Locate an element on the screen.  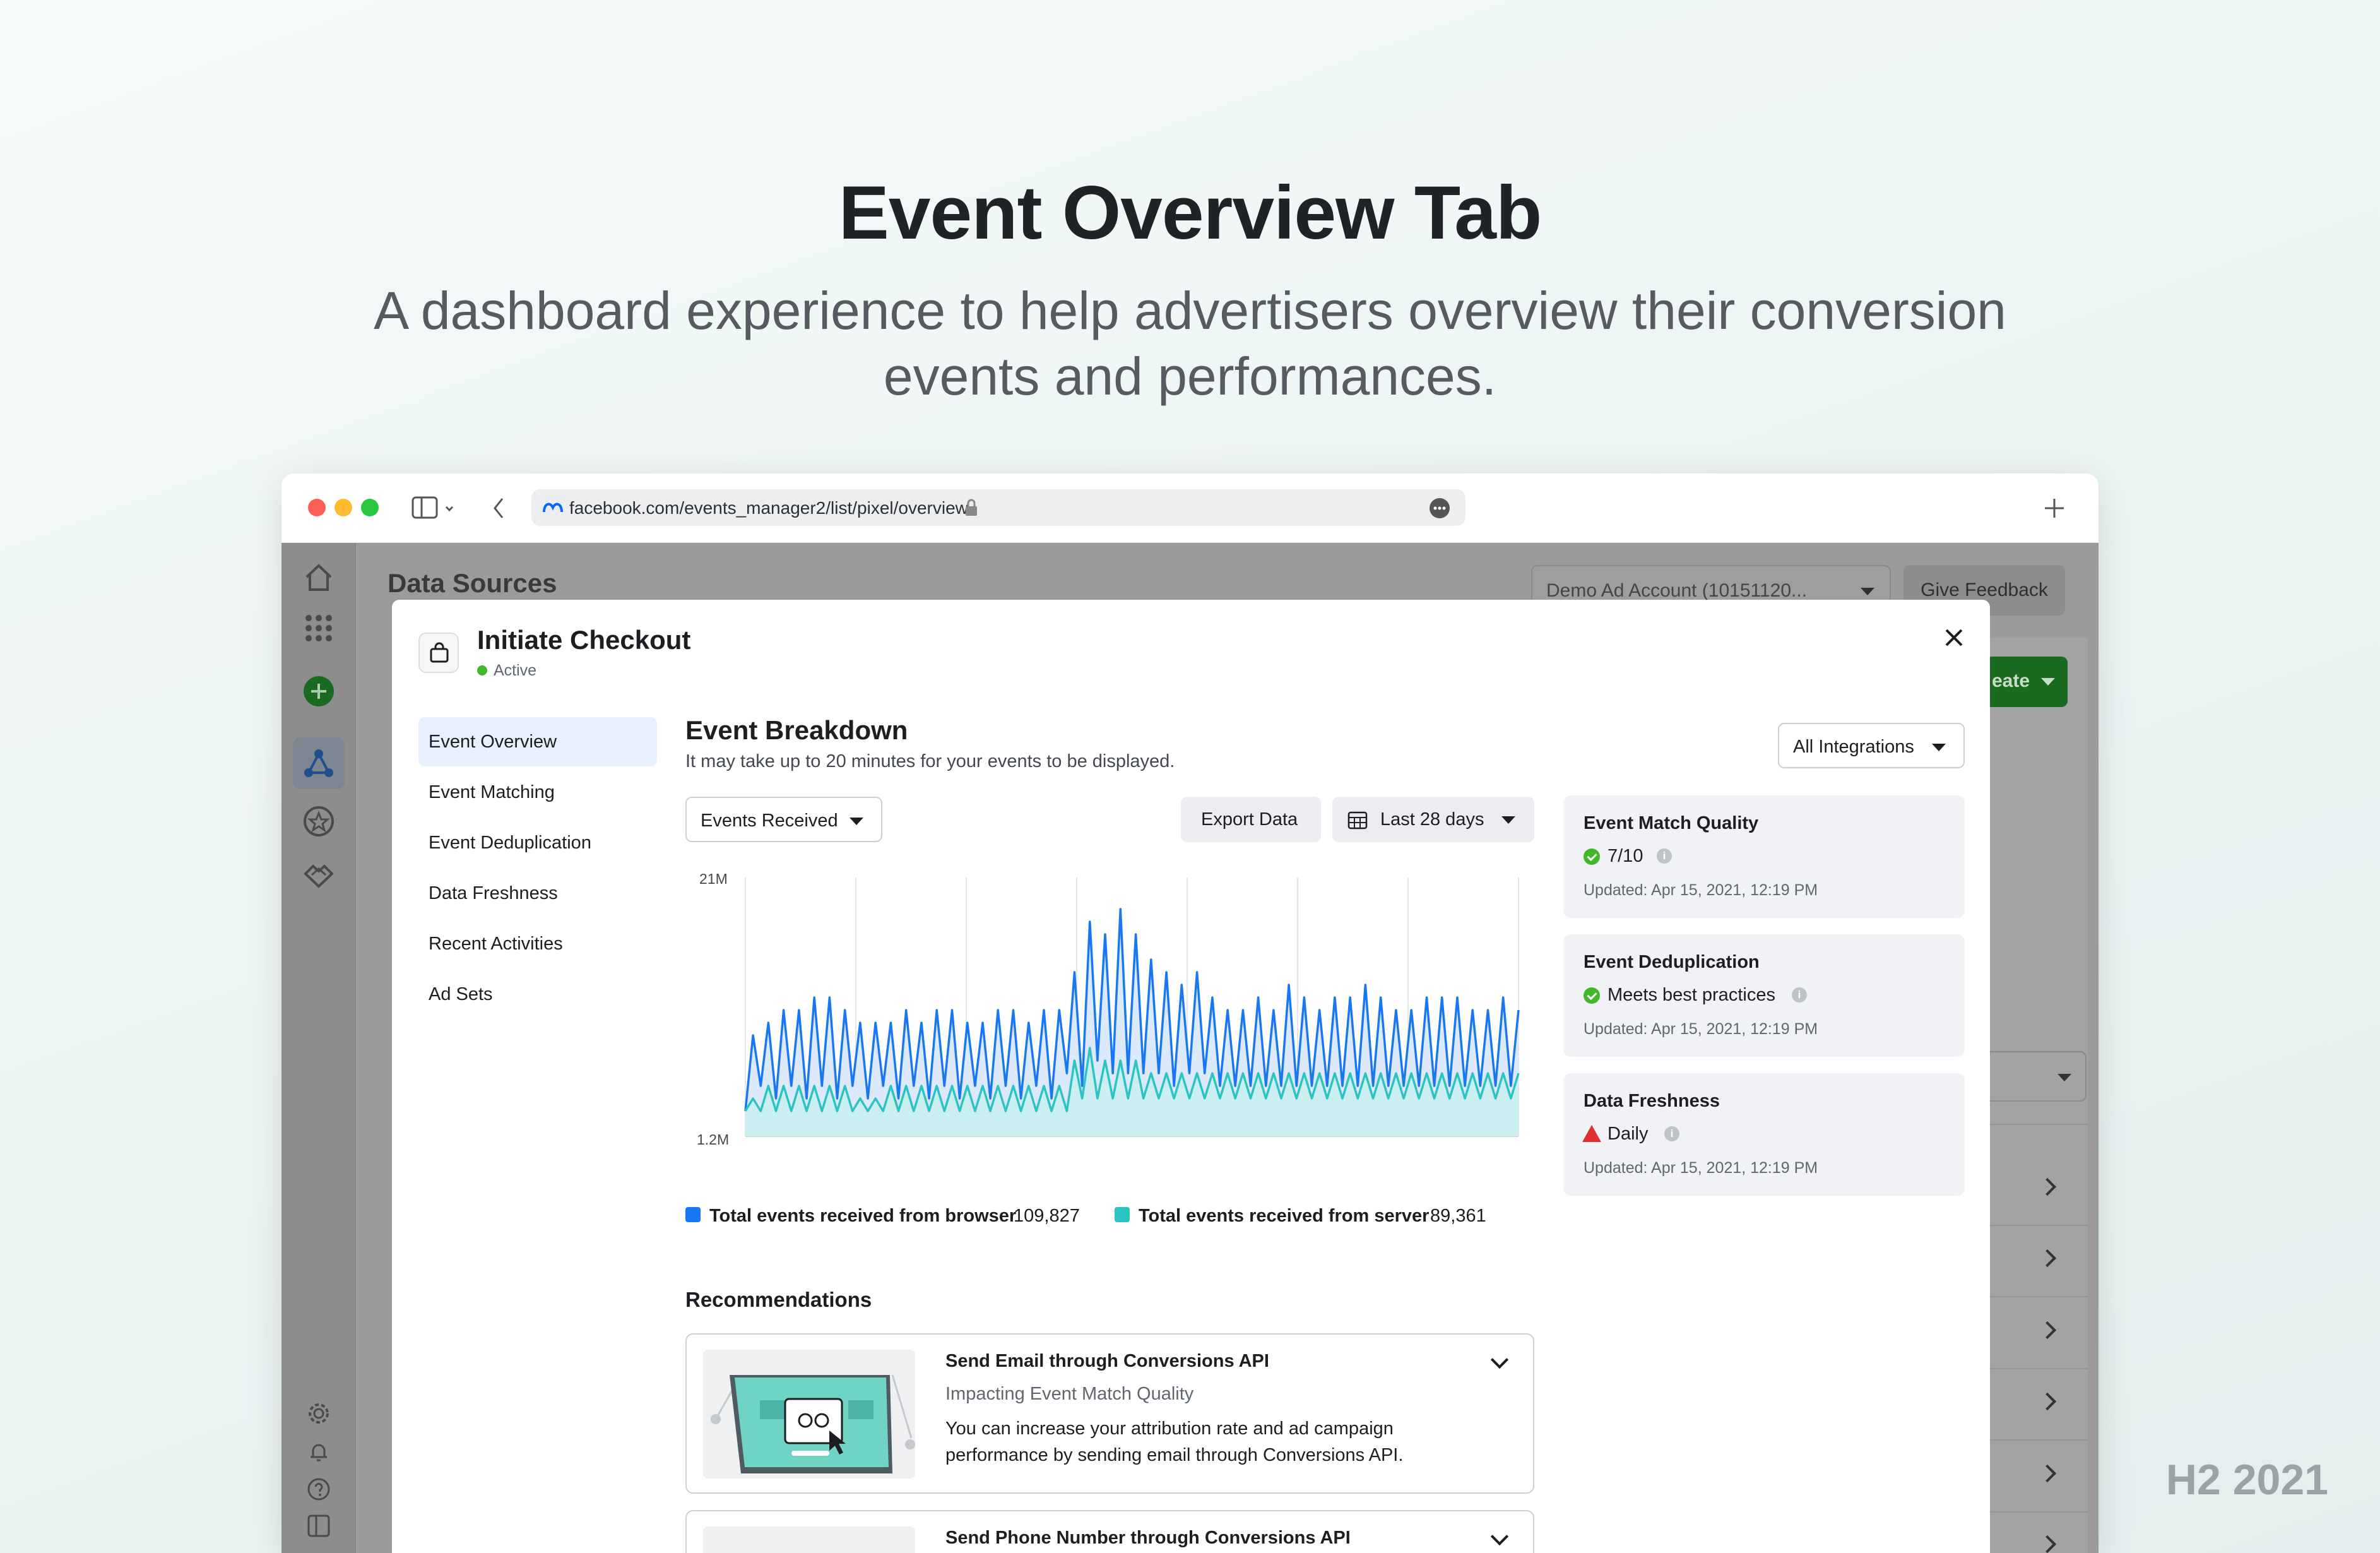
tab-event-overview: Event Overview is located at coordinates (537, 741).